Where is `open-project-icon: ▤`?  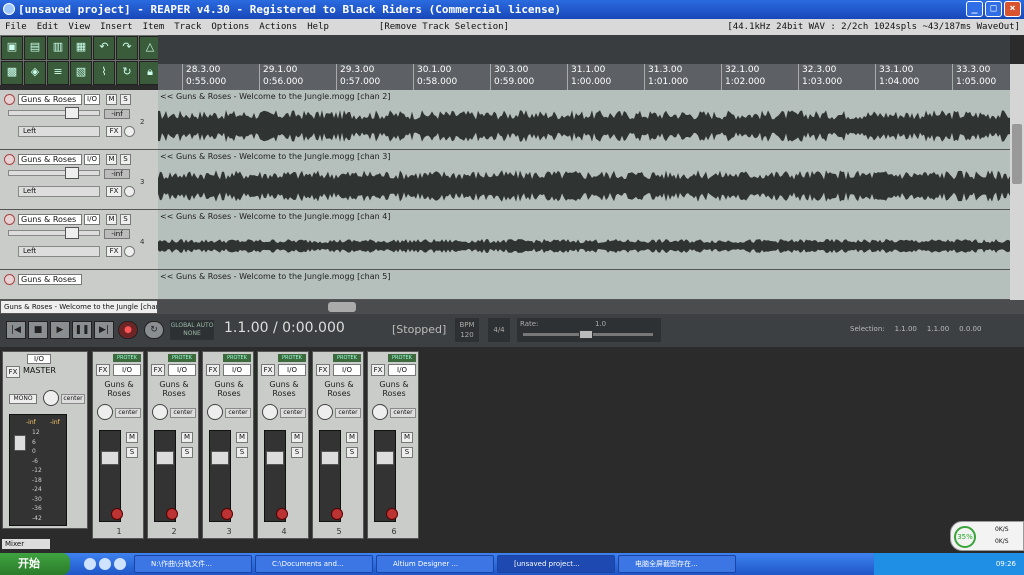
open-project-icon: ▤ is located at coordinates (35, 48).